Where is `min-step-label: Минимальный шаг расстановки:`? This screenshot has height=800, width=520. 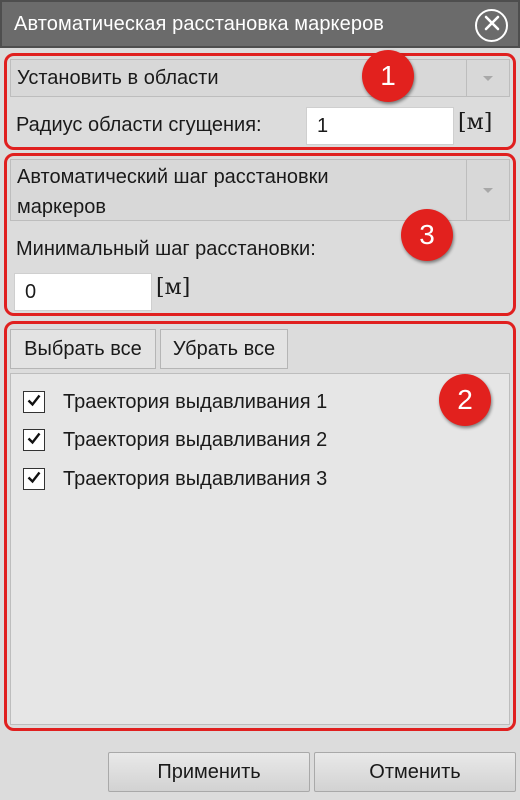
min-step-label: Минимальный шаг расстановки: is located at coordinates (166, 249).